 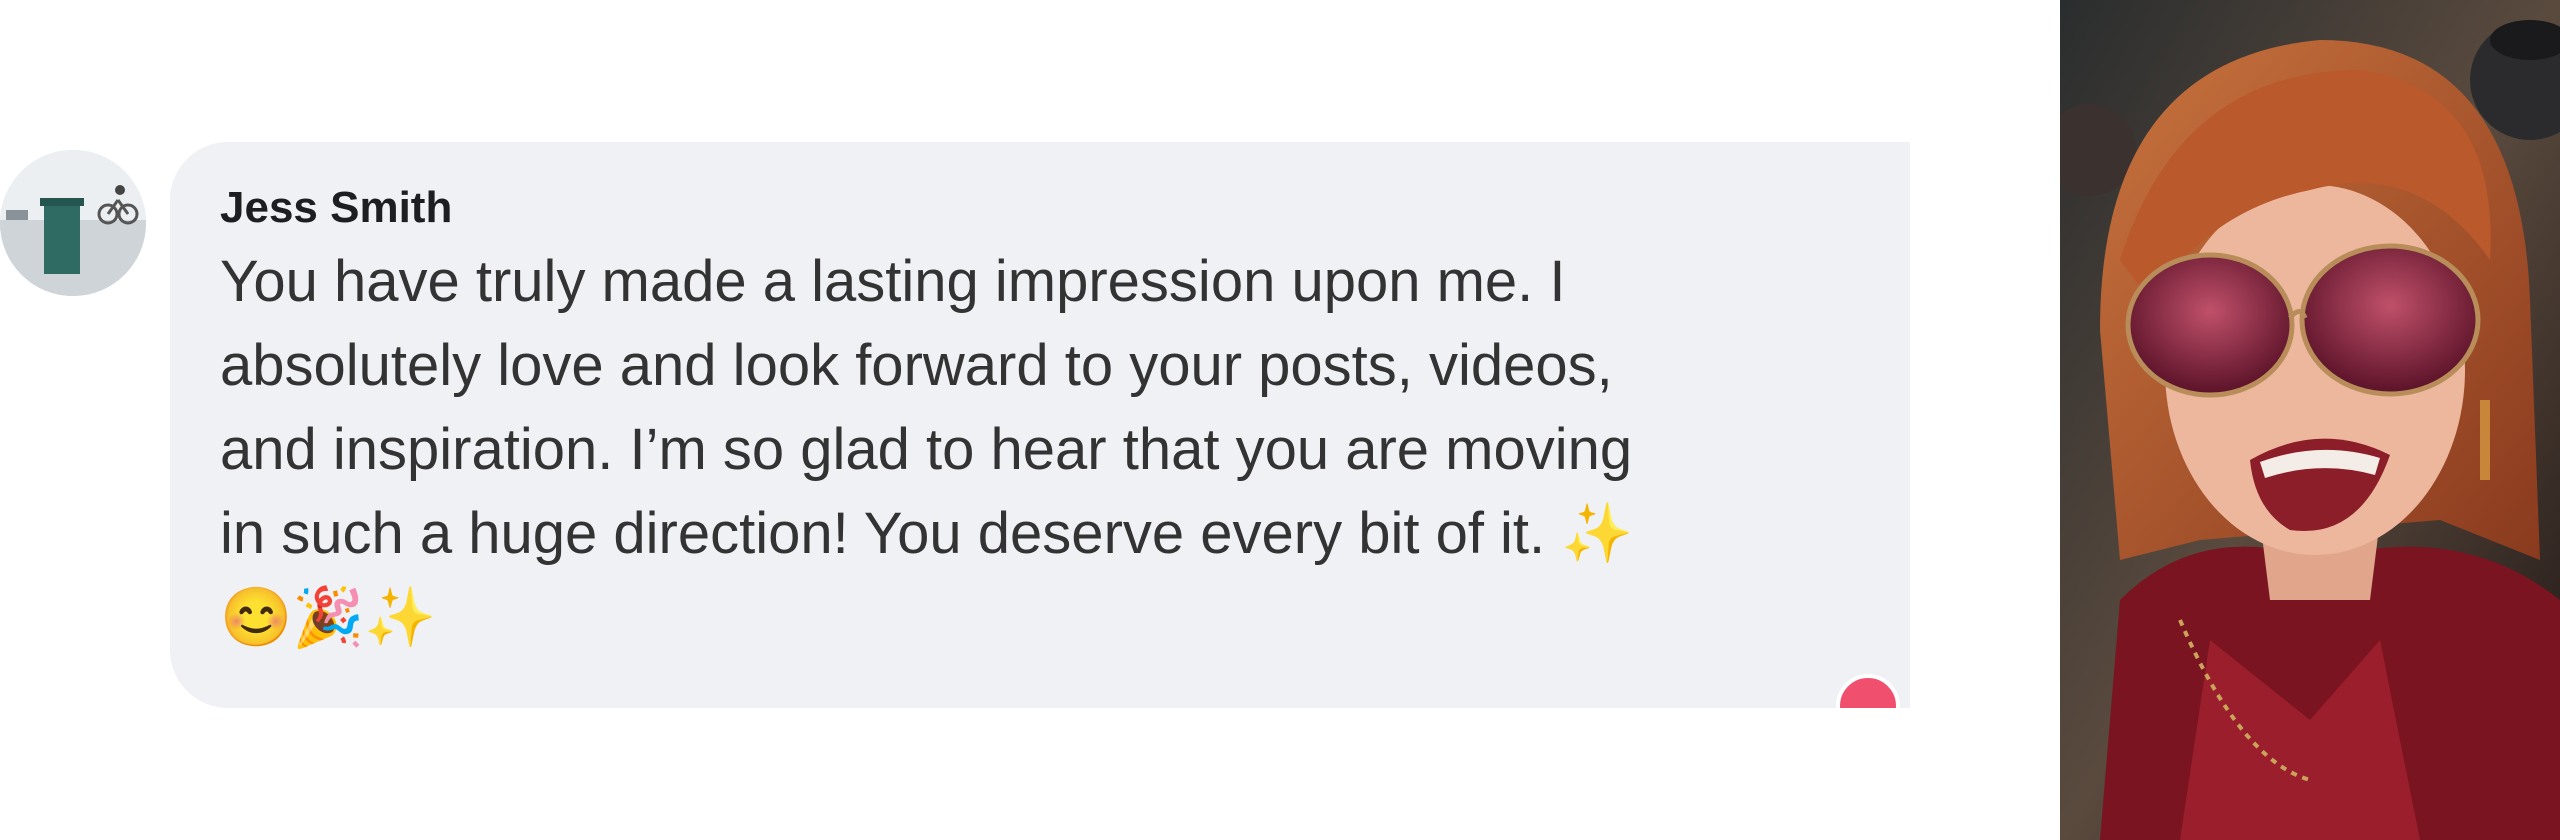 I want to click on heart-reaction-icon, so click(x=1868, y=691).